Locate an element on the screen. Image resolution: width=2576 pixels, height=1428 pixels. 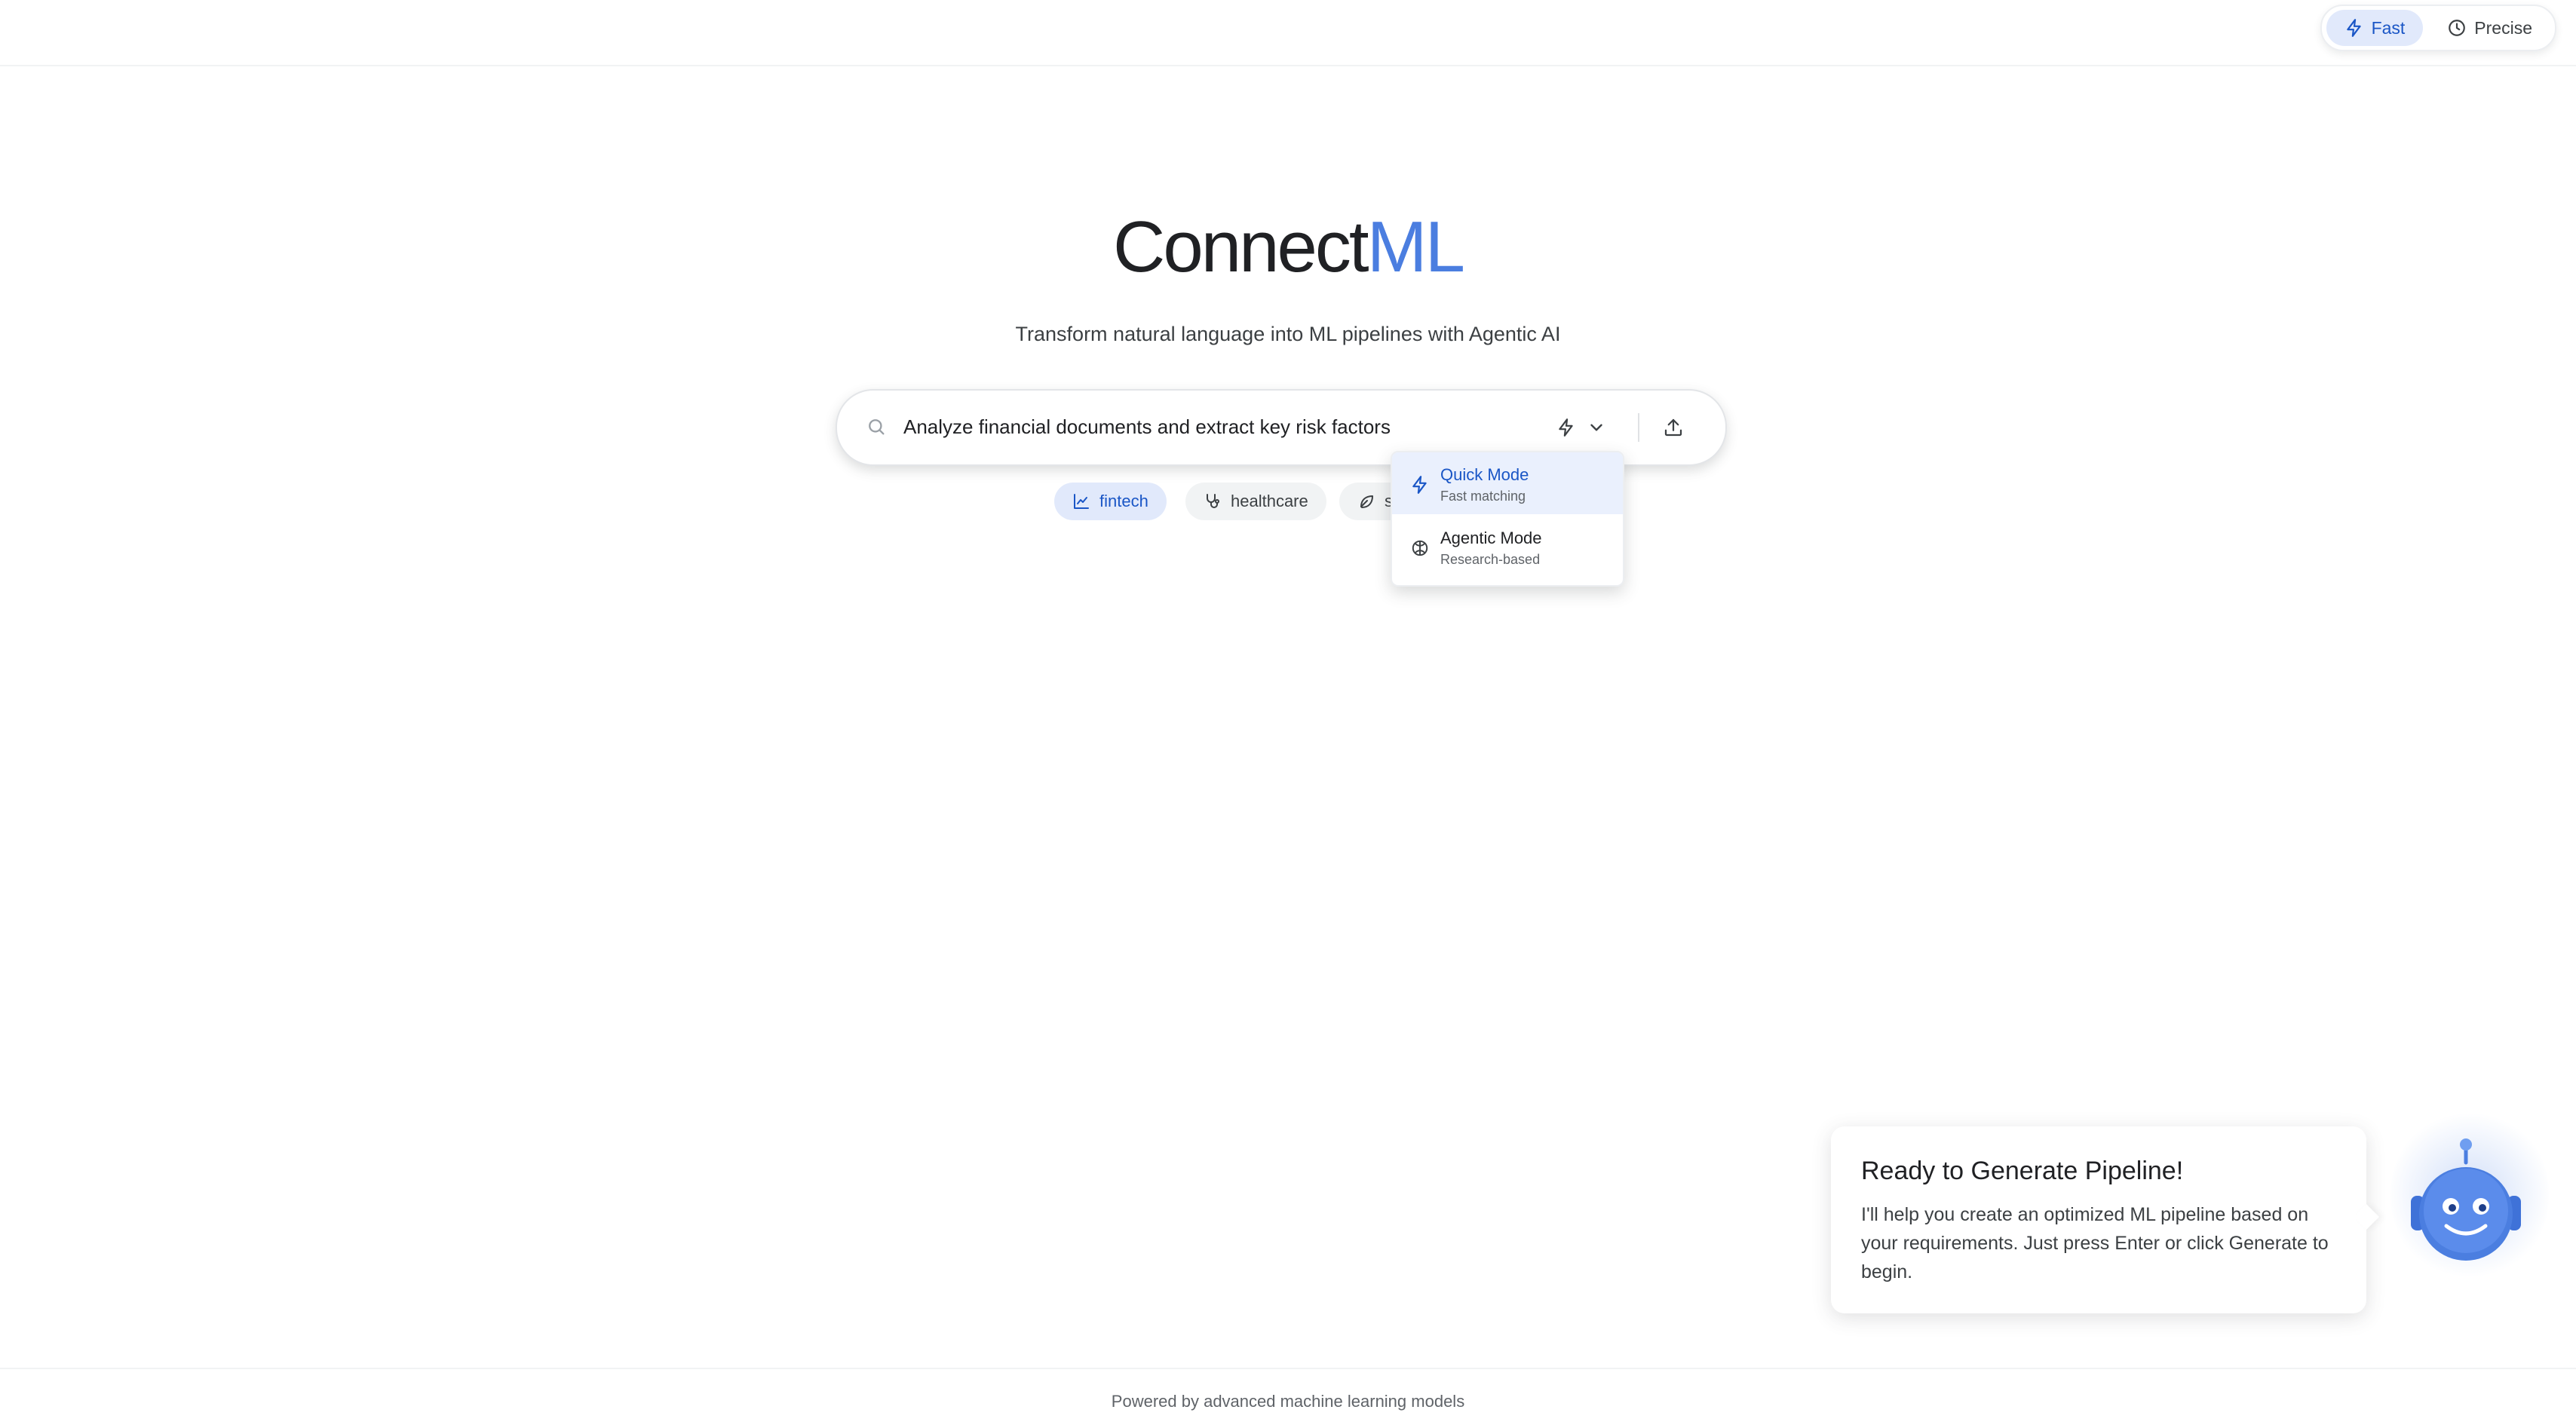
divider is located at coordinates (1638, 427).